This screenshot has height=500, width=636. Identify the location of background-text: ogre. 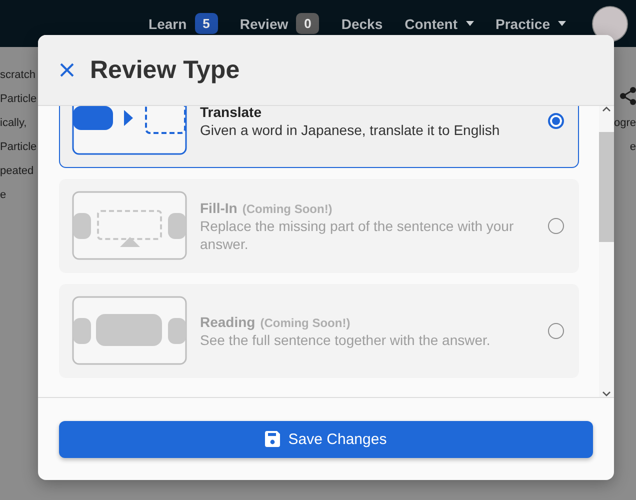
(625, 123).